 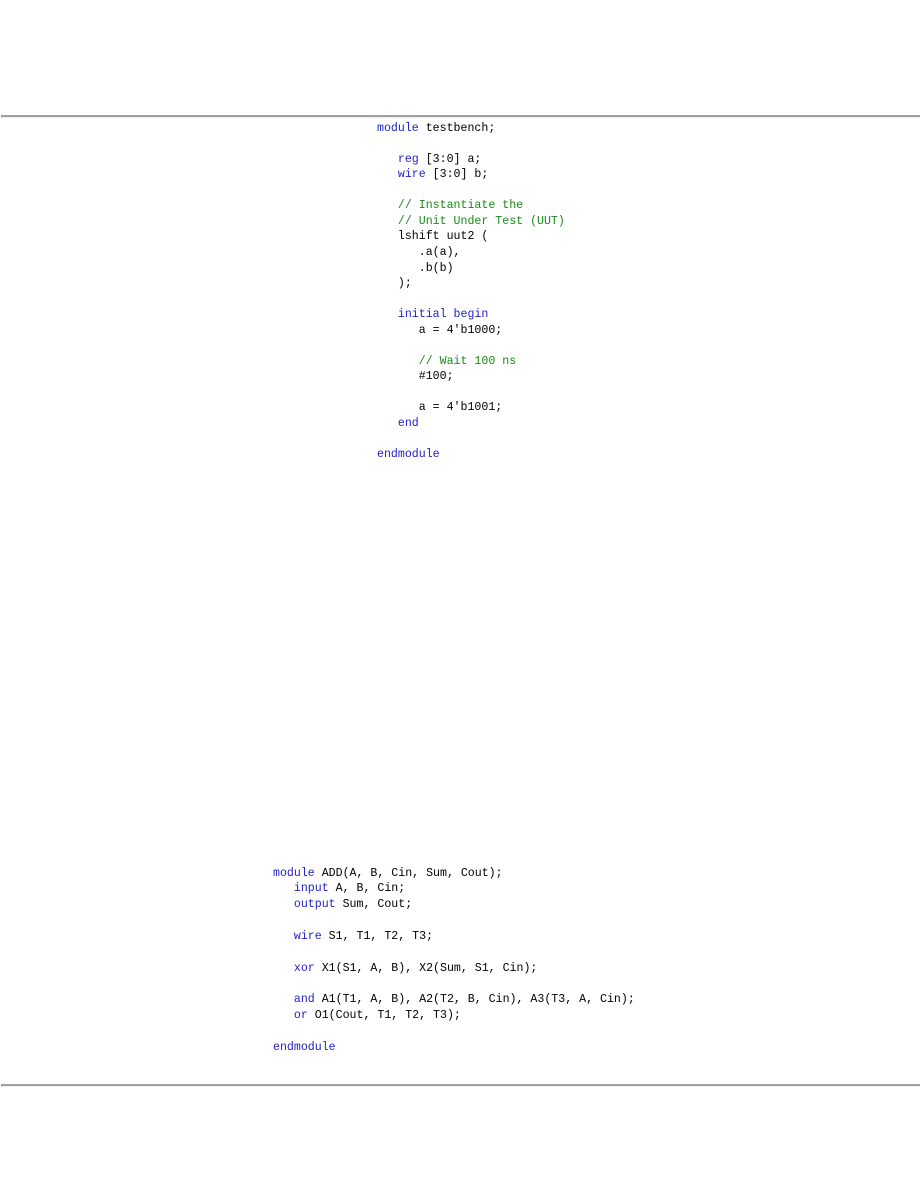 I want to click on code-text: [3:0] a;, so click(x=450, y=159).